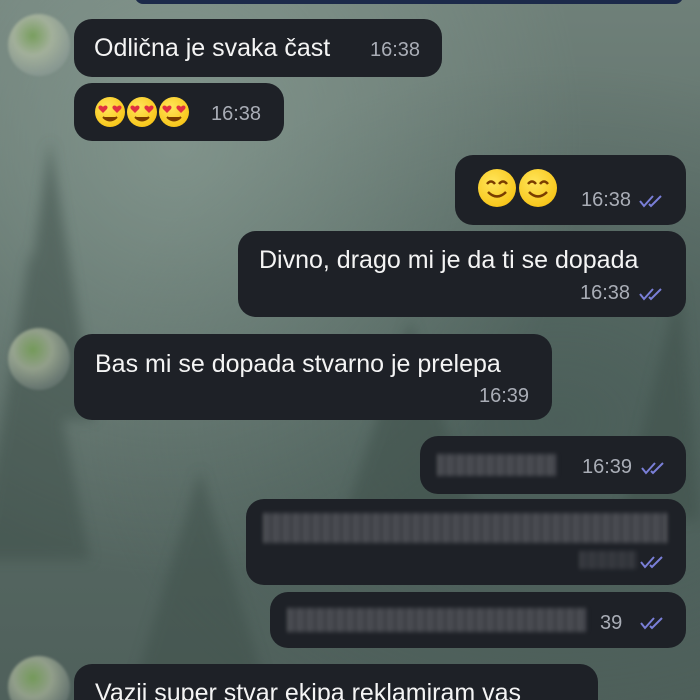 The height and width of the screenshot is (700, 700). What do you see at coordinates (449, 260) in the screenshot?
I see `message-text: Divno, drago mi je da ti se dopada` at bounding box center [449, 260].